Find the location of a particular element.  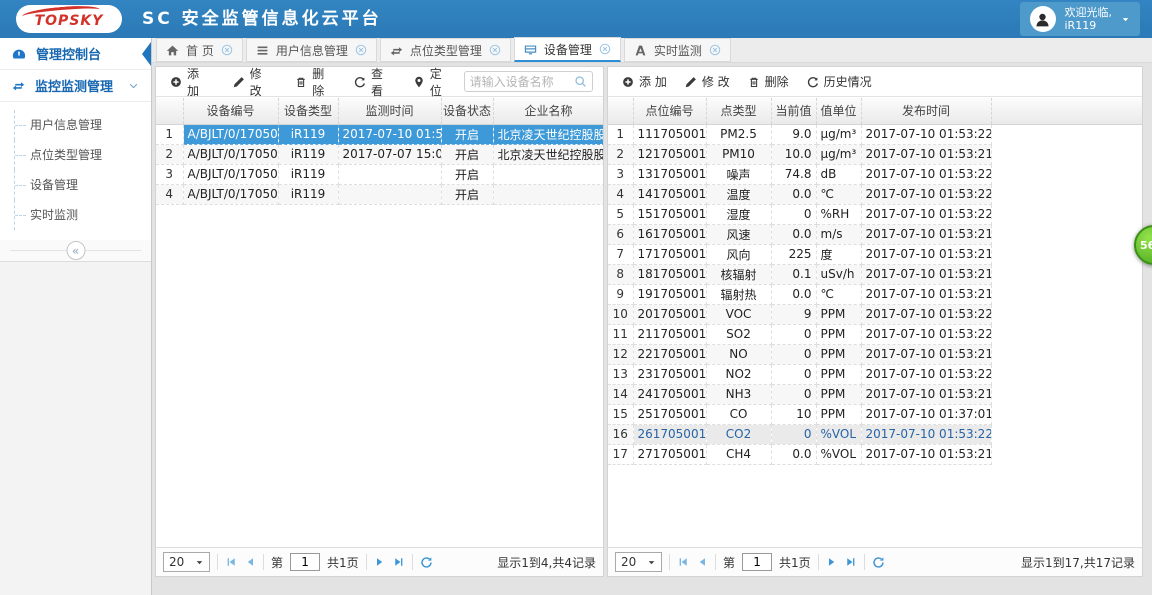

tab-home: 首 页 is located at coordinates (199, 50).